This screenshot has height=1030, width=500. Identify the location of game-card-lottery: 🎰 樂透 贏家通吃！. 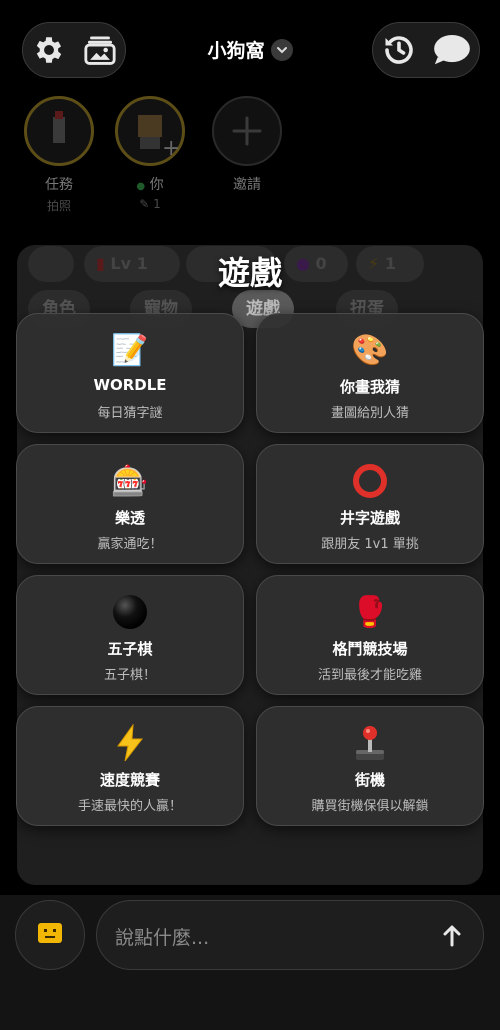
(130, 504).